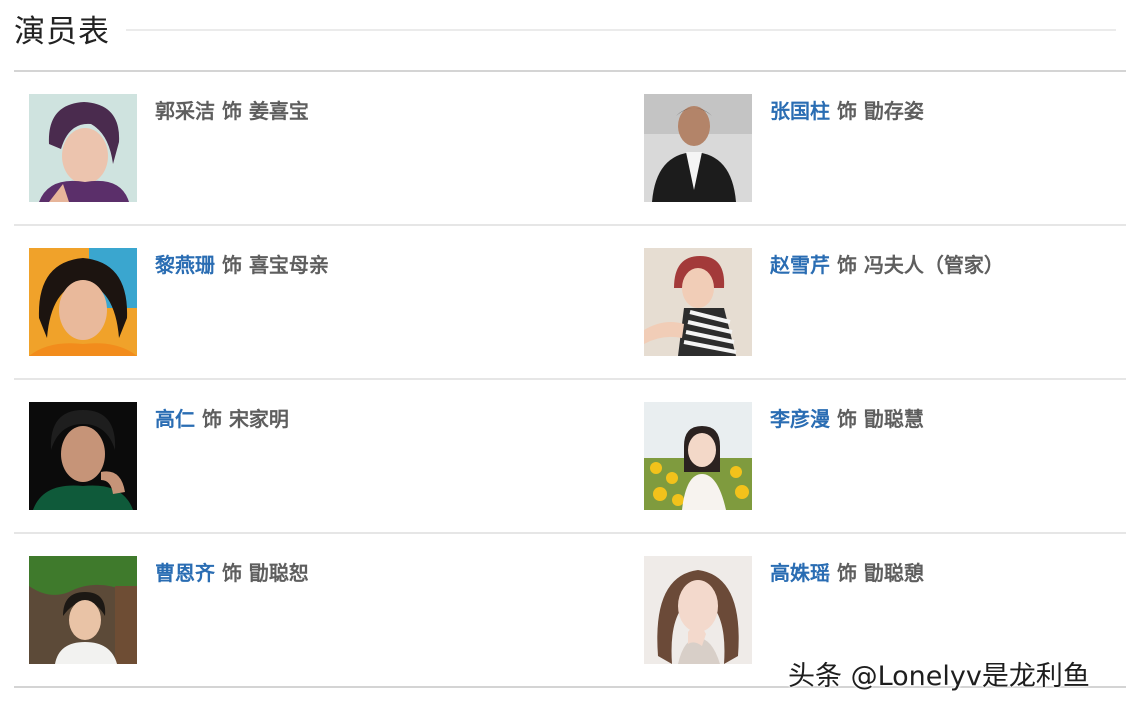  I want to click on actor-link: 张国柱, so click(800, 111).